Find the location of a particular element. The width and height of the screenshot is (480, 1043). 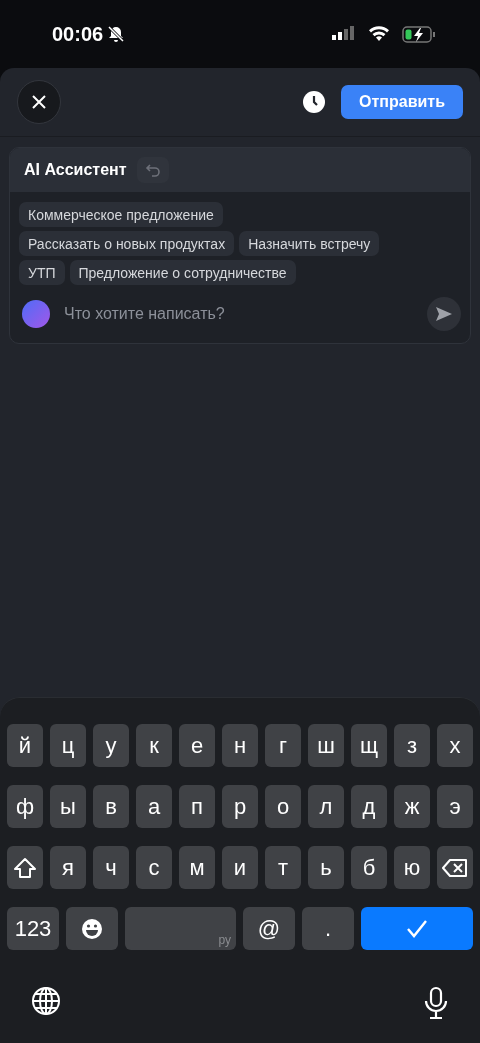

keyboard-key: б is located at coordinates (369, 867).